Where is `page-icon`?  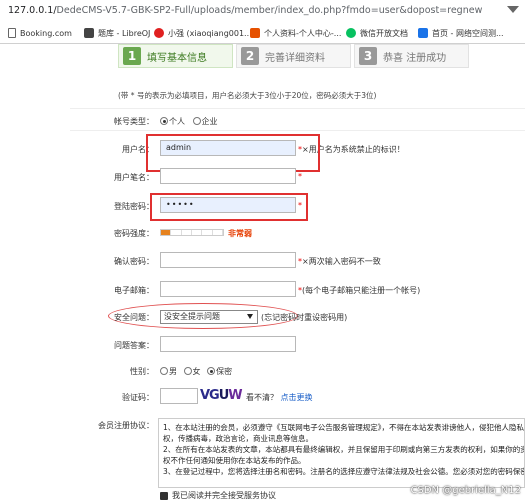 page-icon is located at coordinates (12, 33).